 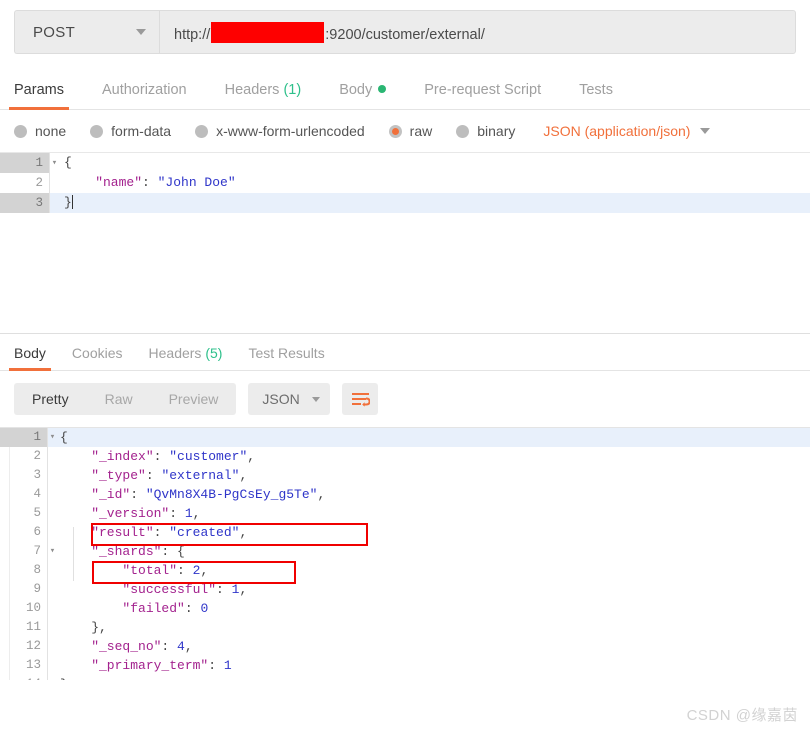 What do you see at coordinates (395, 131) in the screenshot?
I see `radio-checked-icon` at bounding box center [395, 131].